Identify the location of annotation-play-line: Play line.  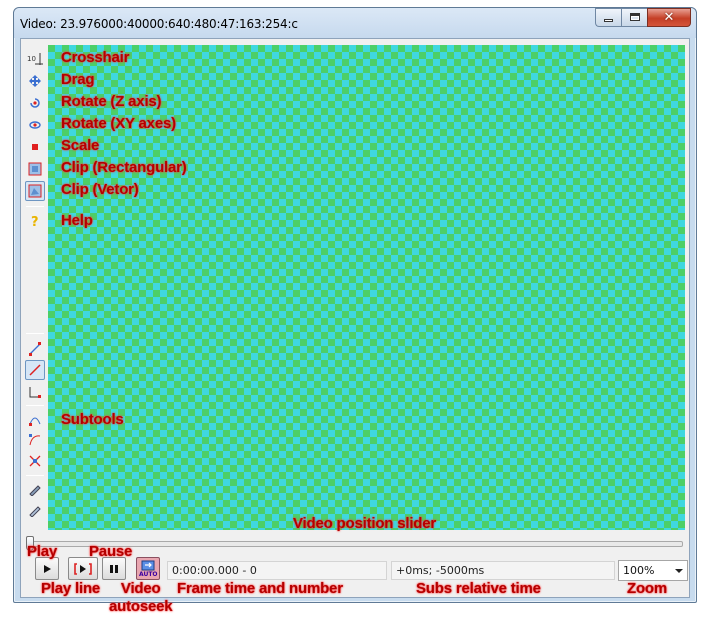
(71, 588).